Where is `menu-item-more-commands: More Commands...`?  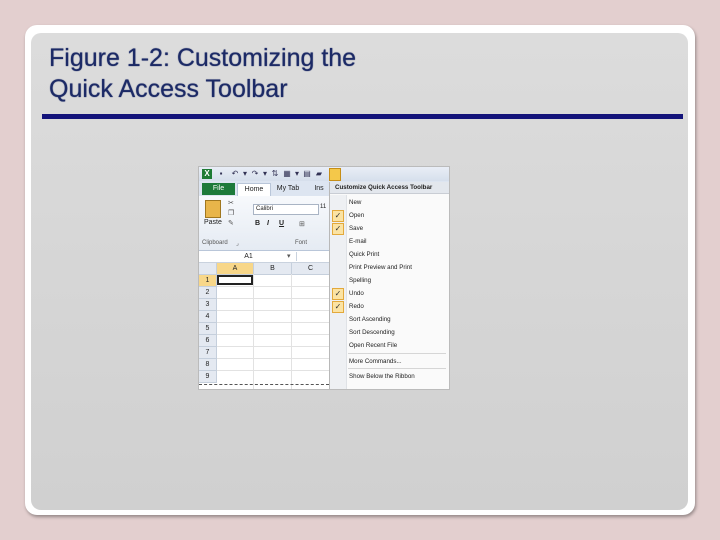 menu-item-more-commands: More Commands... is located at coordinates (375, 362).